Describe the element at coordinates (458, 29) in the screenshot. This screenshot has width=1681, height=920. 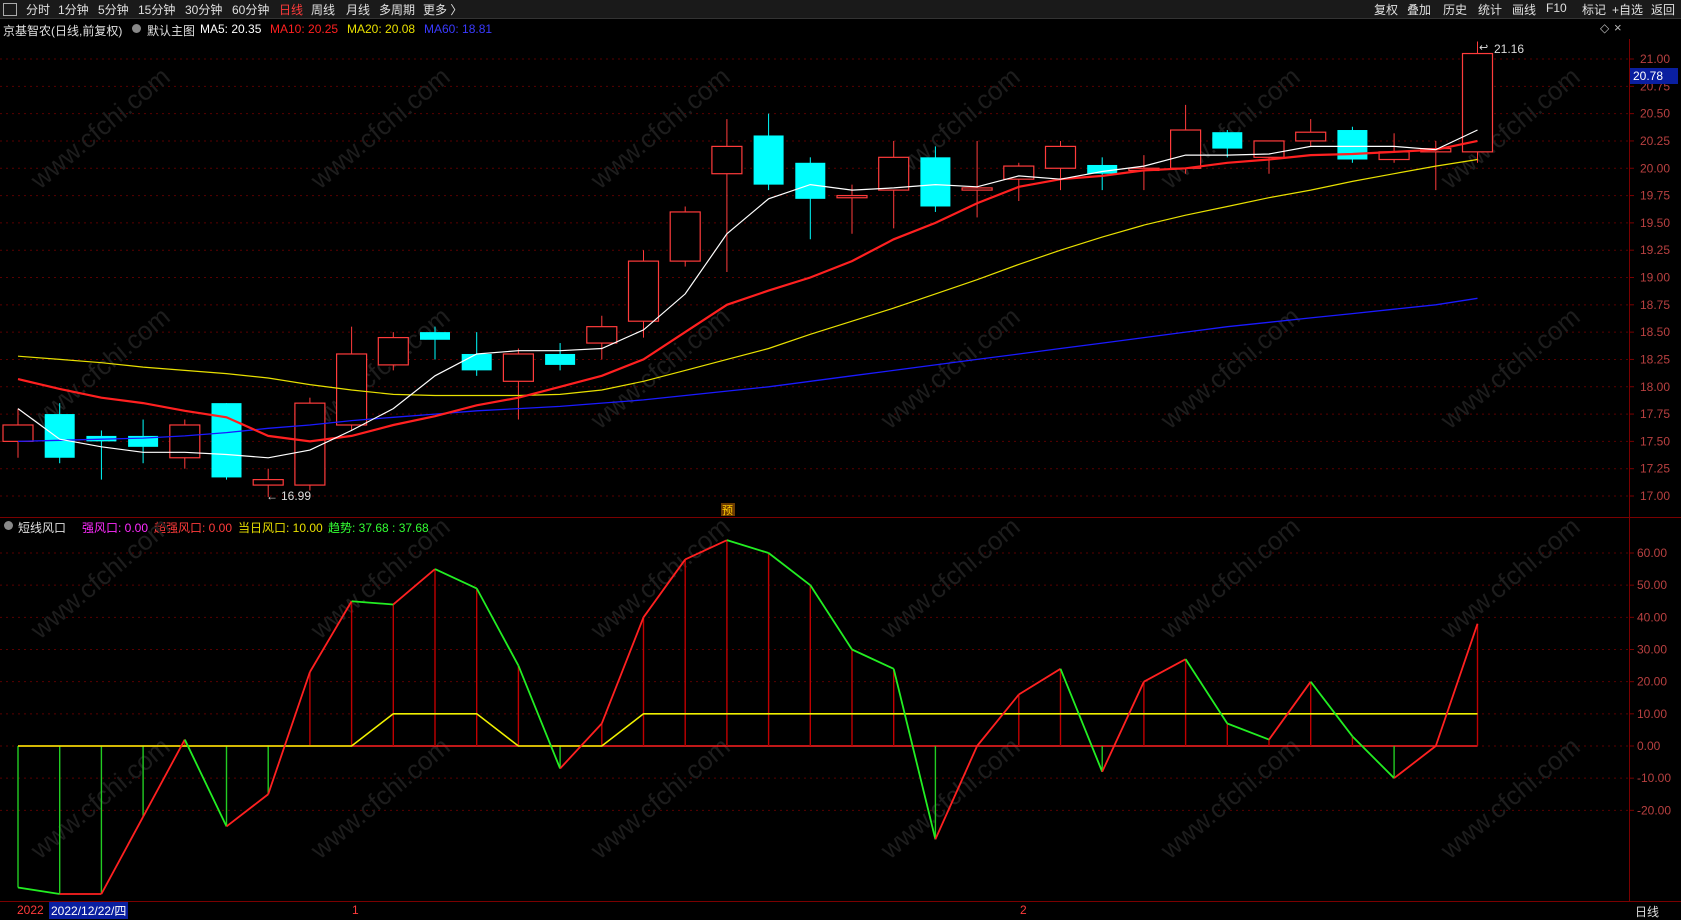
I see `ma60-label: MA60: 18.81` at that location.